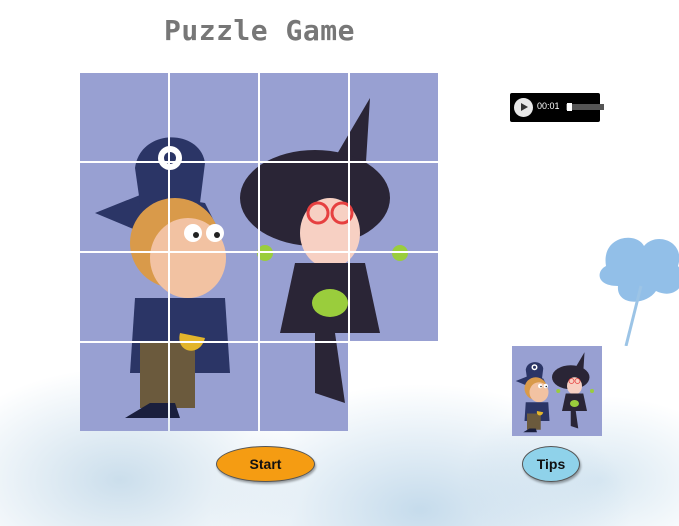 Image resolution: width=679 pixels, height=526 pixels. I want to click on page-title: Puzzle Game, so click(259, 30).